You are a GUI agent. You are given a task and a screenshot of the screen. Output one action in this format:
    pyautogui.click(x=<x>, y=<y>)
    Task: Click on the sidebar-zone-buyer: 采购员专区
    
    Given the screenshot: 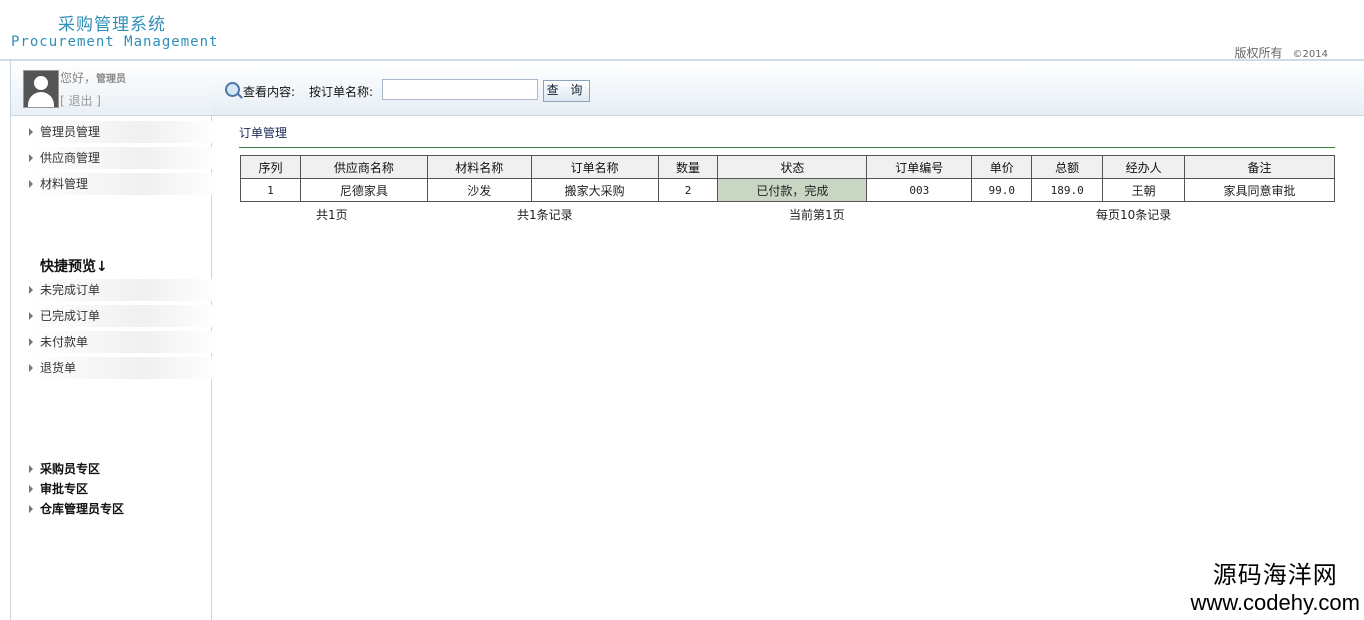 What is the action you would take?
    pyautogui.click(x=123, y=469)
    